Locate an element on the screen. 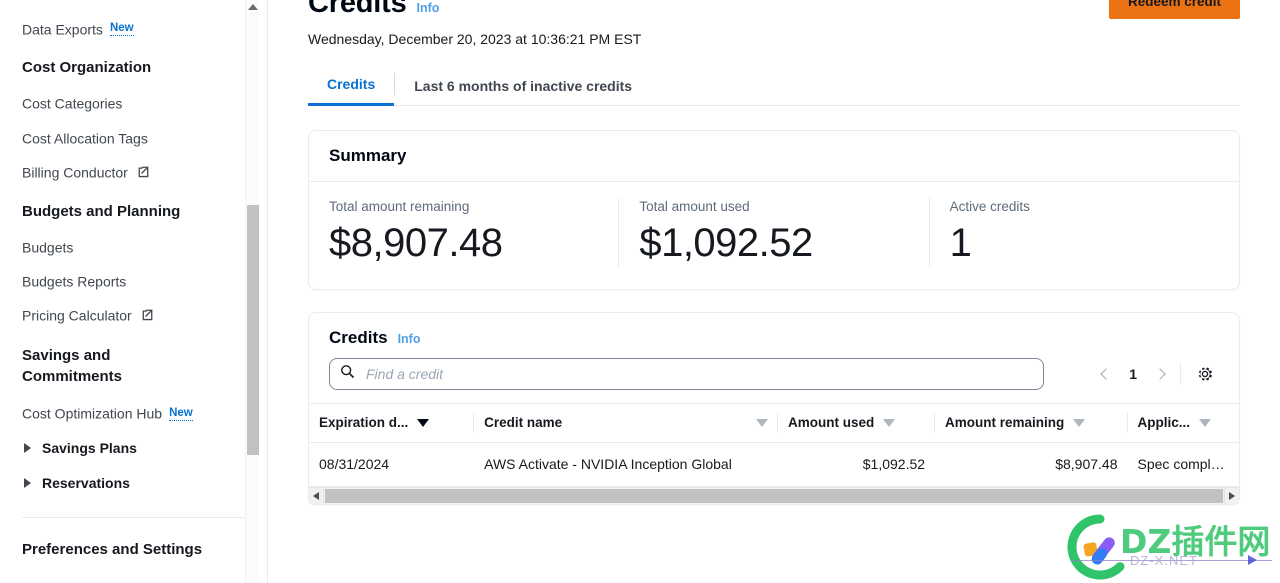 Image resolution: width=1280 pixels, height=583 pixels. watermark-line is located at coordinates (1172, 560).